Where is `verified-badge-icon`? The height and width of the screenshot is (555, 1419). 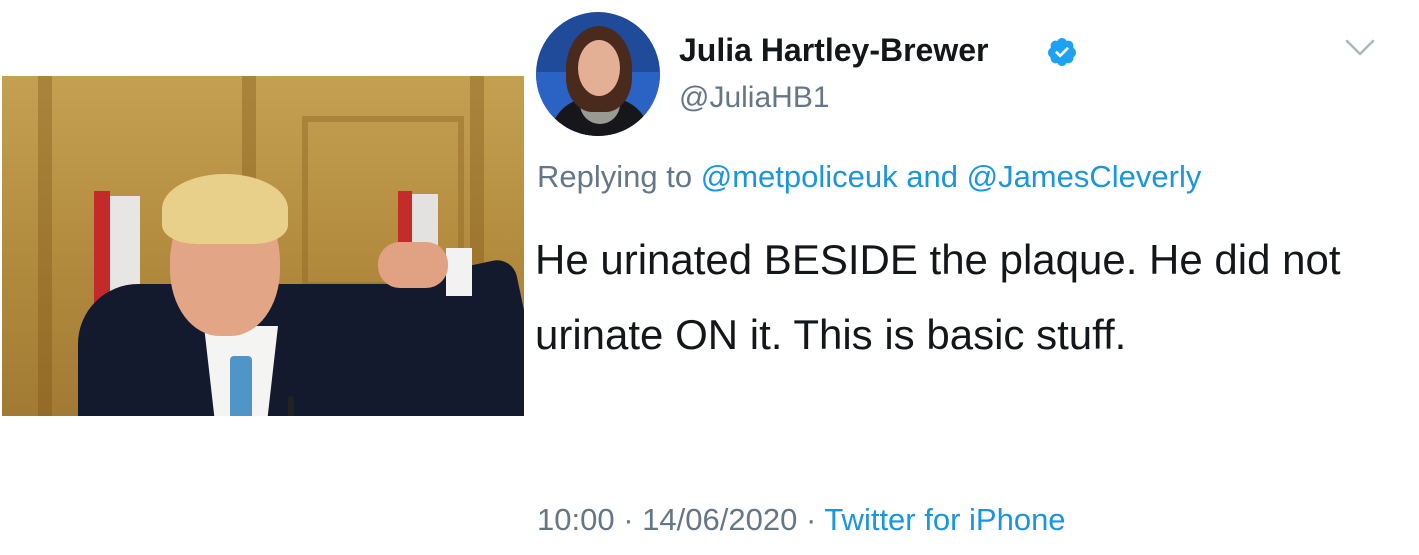 verified-badge-icon is located at coordinates (1061, 52).